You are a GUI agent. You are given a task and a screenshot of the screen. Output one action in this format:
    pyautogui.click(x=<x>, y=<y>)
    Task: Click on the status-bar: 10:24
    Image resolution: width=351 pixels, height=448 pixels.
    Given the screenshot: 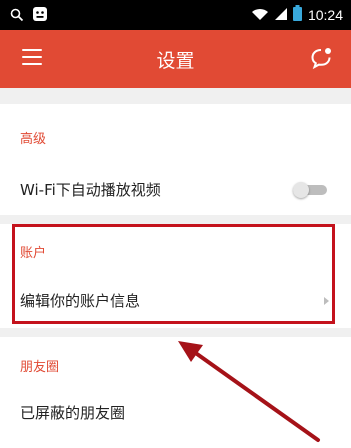 What is the action you would take?
    pyautogui.click(x=175, y=15)
    